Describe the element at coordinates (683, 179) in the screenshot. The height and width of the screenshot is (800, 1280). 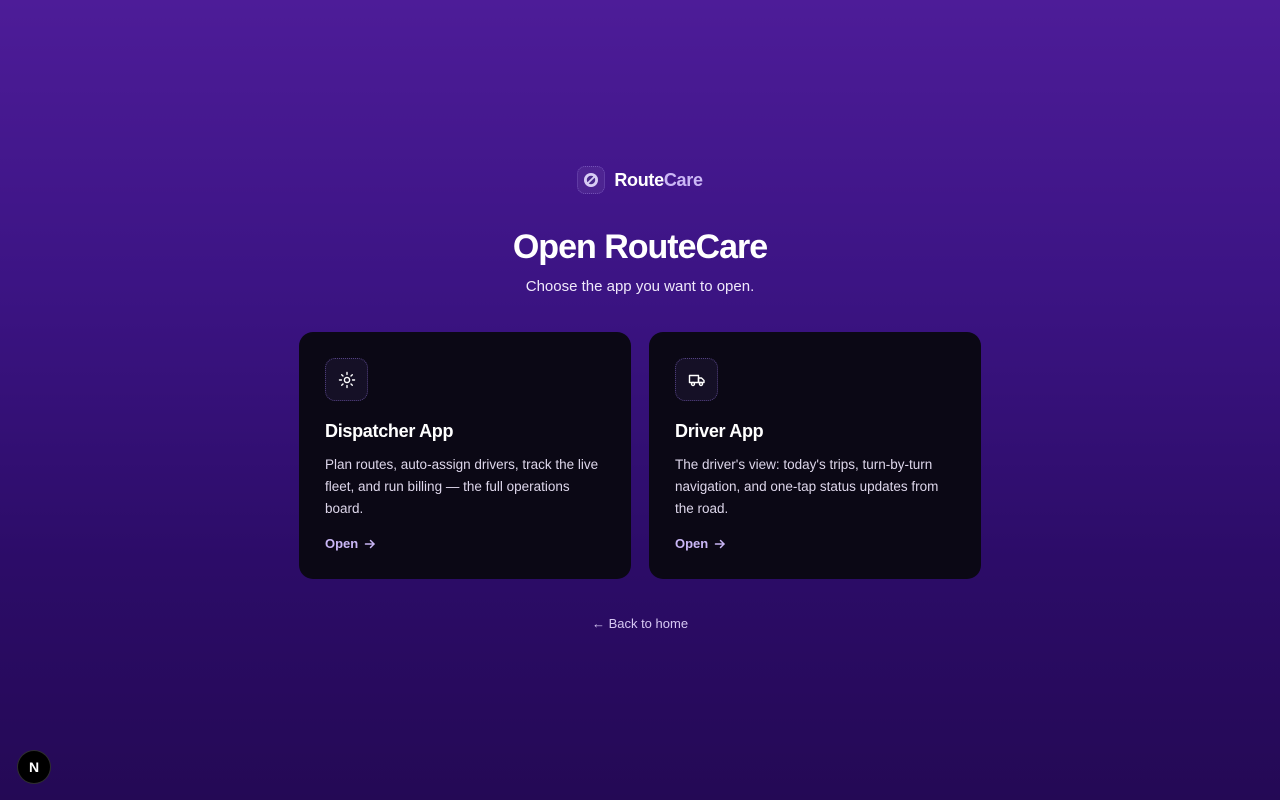
I see `brand-name-part2: Care` at that location.